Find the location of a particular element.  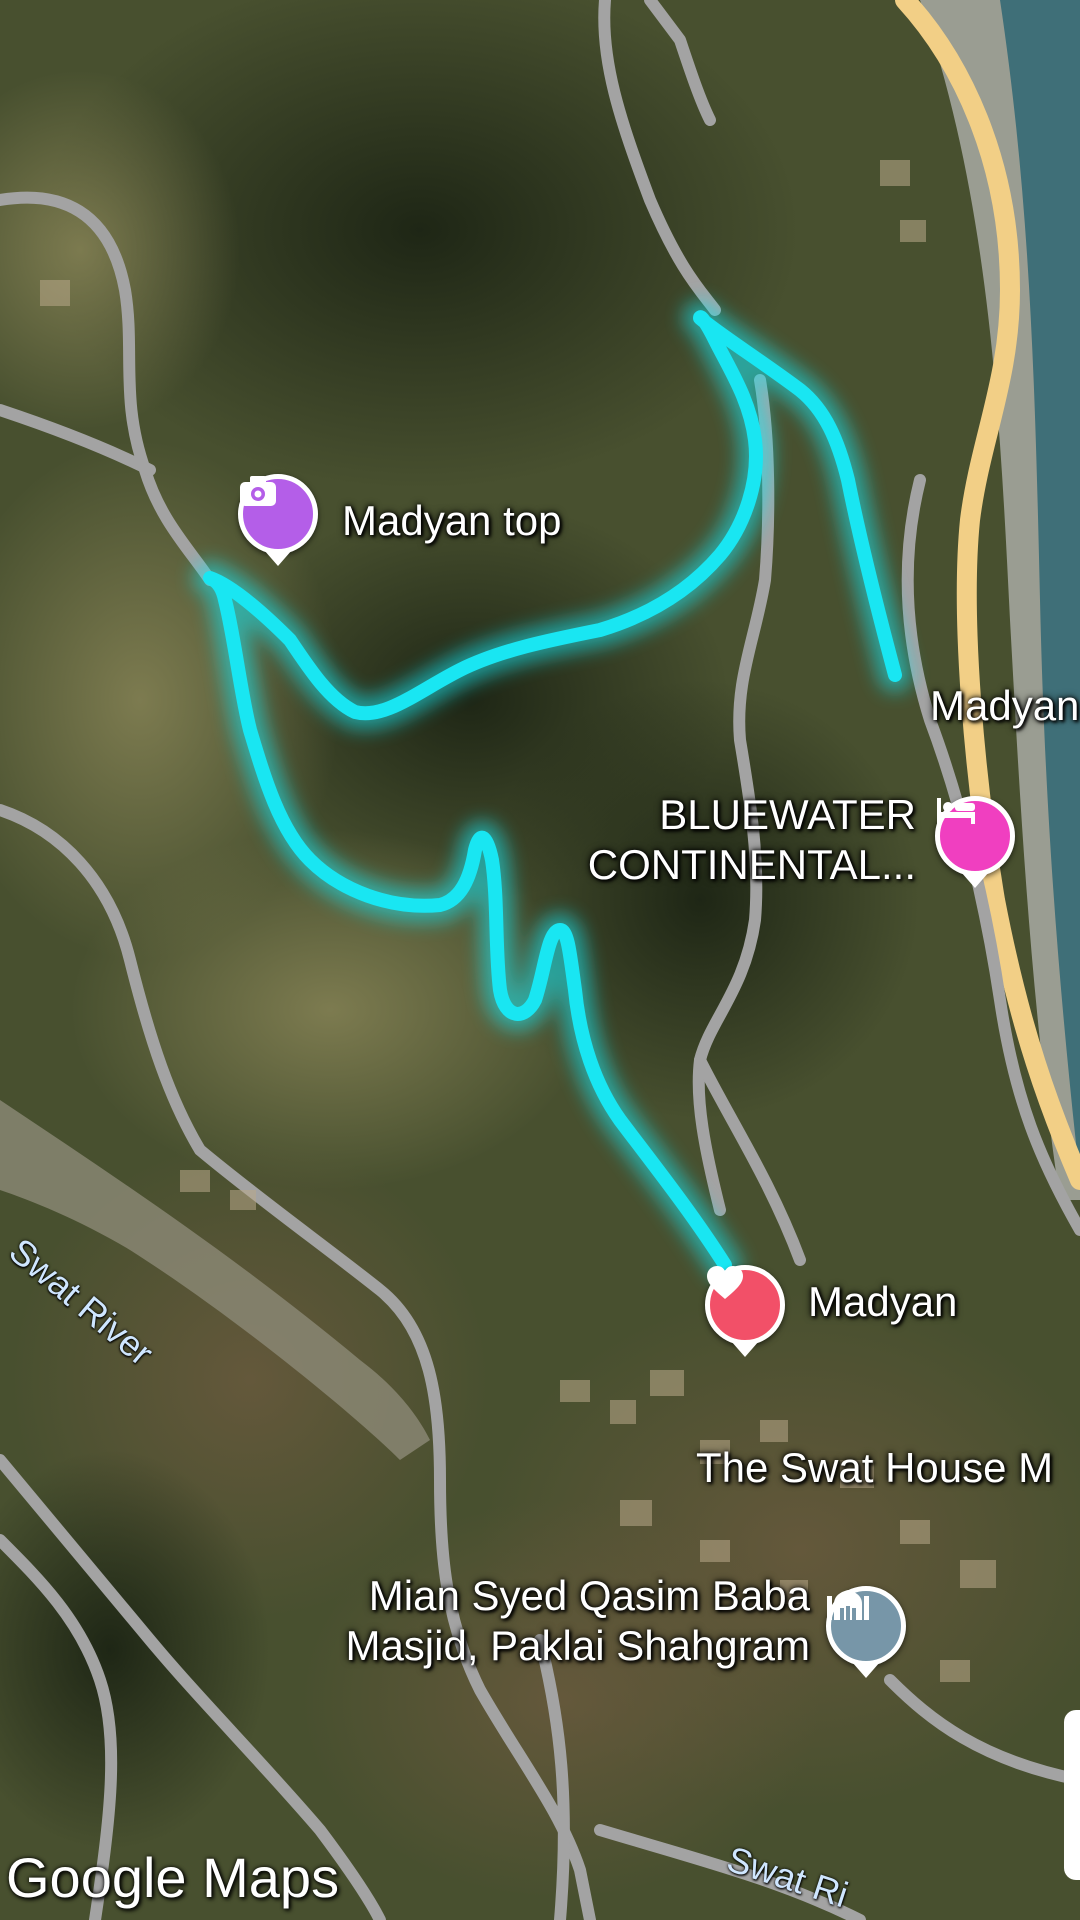

mosque-icon is located at coordinates (848, 1605).